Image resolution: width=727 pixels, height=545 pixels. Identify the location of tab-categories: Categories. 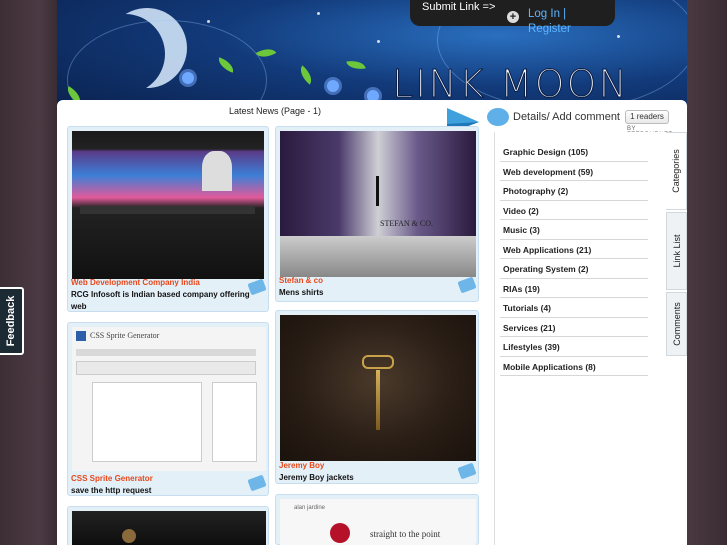
(676, 171).